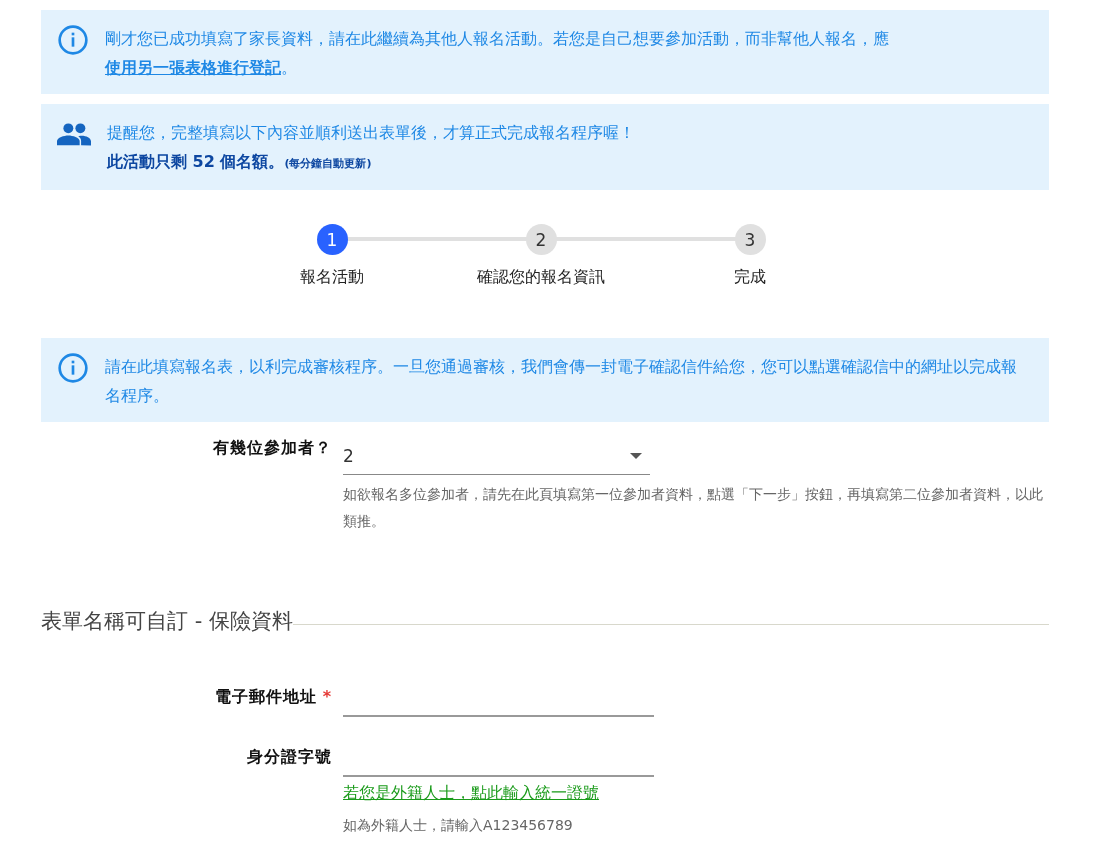 The height and width of the screenshot is (864, 1103). I want to click on reminder-text: 提醒您，完整填寫以下內容並順利送出表單後，才算正式完成報名程序喔！, so click(371, 133).